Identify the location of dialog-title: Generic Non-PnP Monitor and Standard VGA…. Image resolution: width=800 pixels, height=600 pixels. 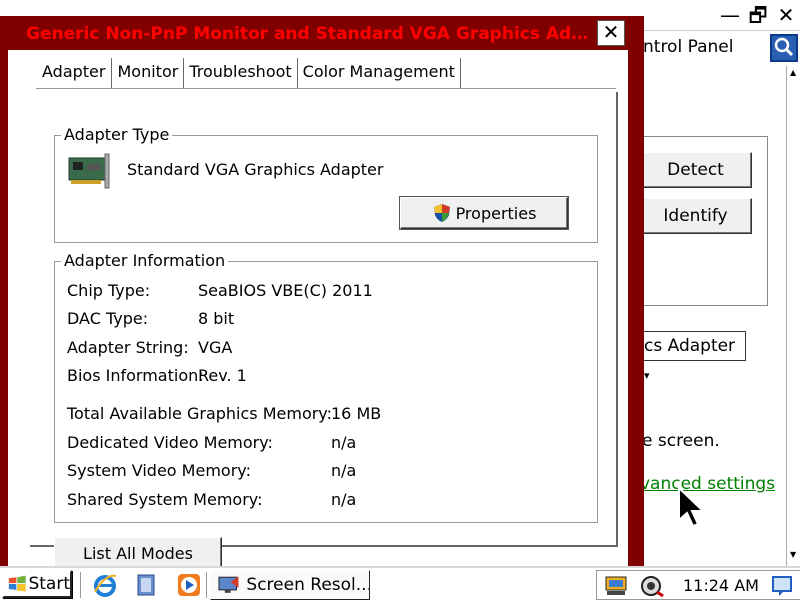
(312, 34).